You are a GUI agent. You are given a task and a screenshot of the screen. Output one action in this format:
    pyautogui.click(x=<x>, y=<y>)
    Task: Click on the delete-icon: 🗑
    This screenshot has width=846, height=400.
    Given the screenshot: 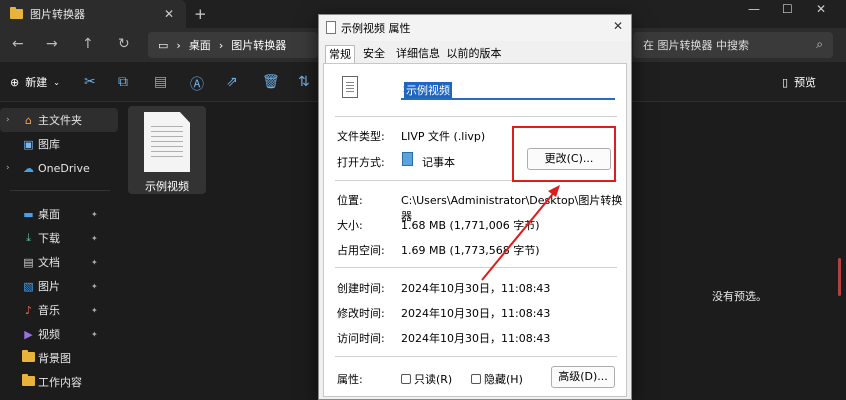 What is the action you would take?
    pyautogui.click(x=271, y=82)
    